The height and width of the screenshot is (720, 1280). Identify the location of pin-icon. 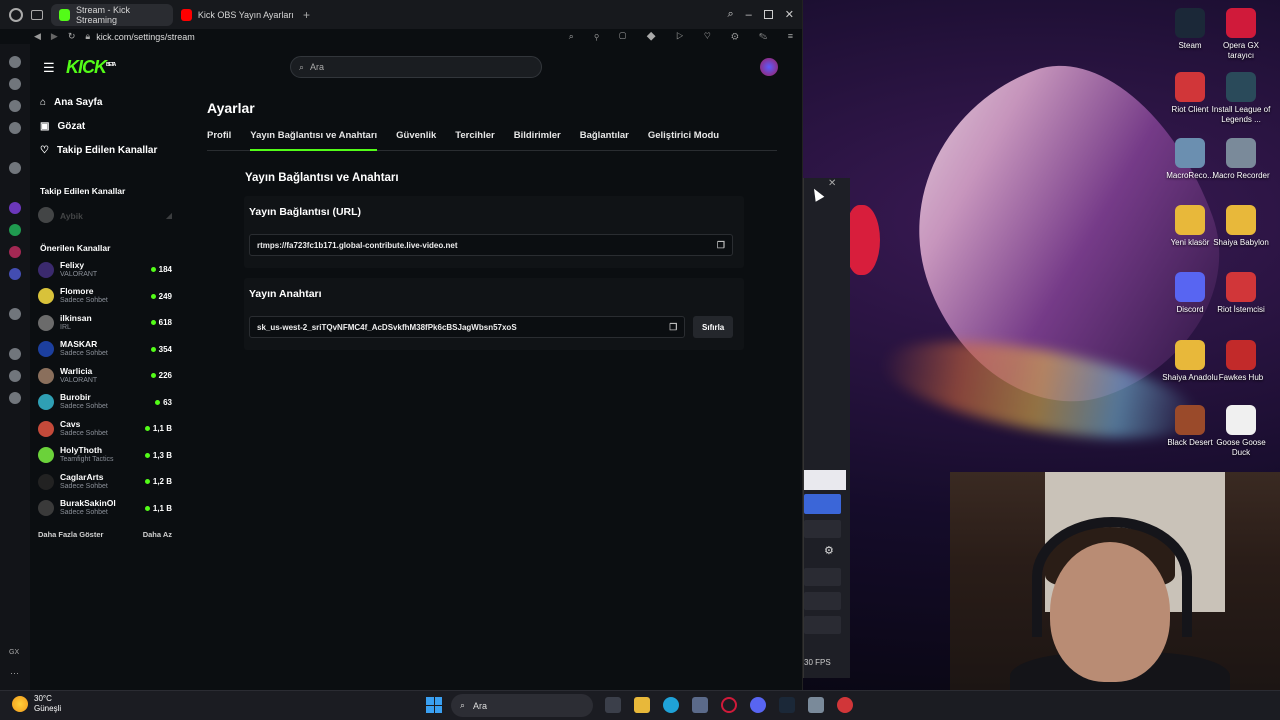
(15, 314).